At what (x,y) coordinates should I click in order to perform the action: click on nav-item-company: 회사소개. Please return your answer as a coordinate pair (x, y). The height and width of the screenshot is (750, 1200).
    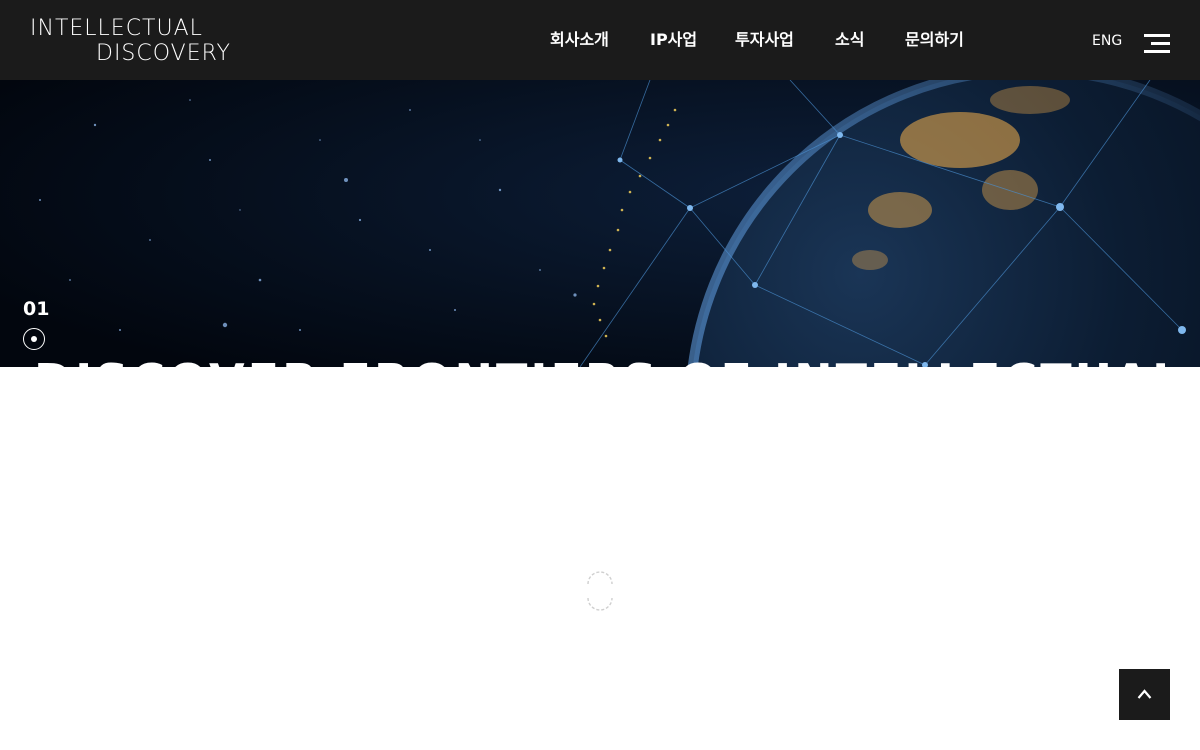
    Looking at the image, I should click on (579, 40).